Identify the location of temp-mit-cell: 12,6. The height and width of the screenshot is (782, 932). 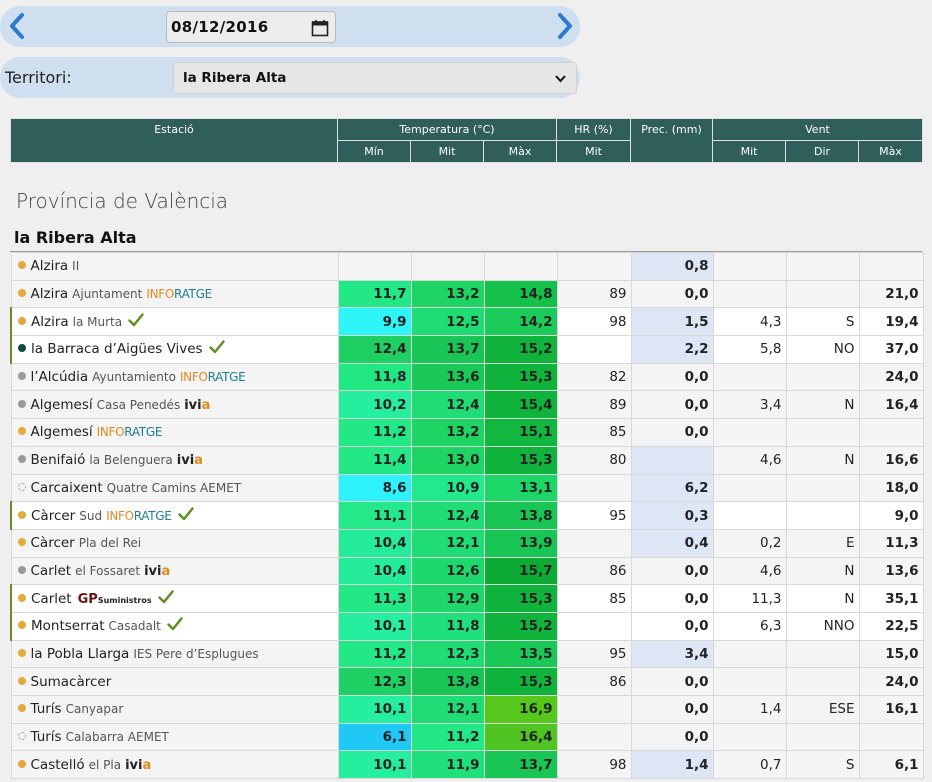
(447, 571).